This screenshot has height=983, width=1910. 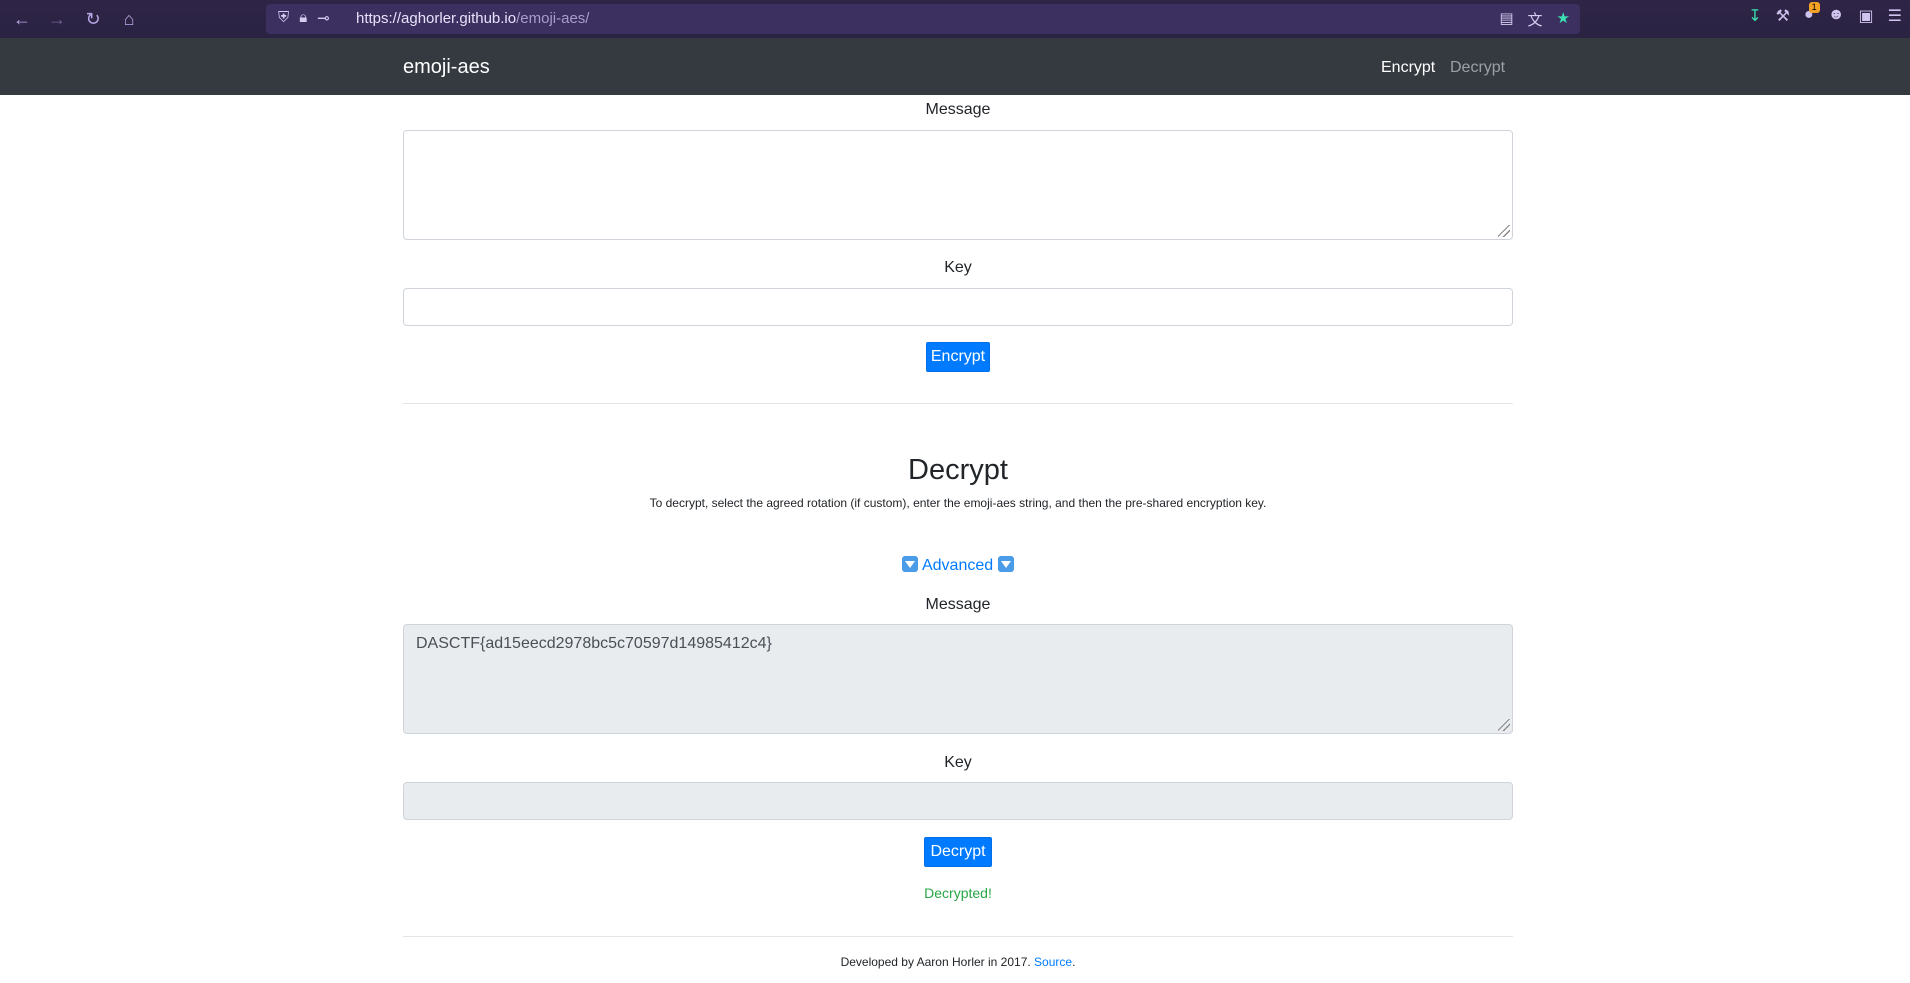 I want to click on encrypt-button: Encrypt, so click(x=958, y=357).